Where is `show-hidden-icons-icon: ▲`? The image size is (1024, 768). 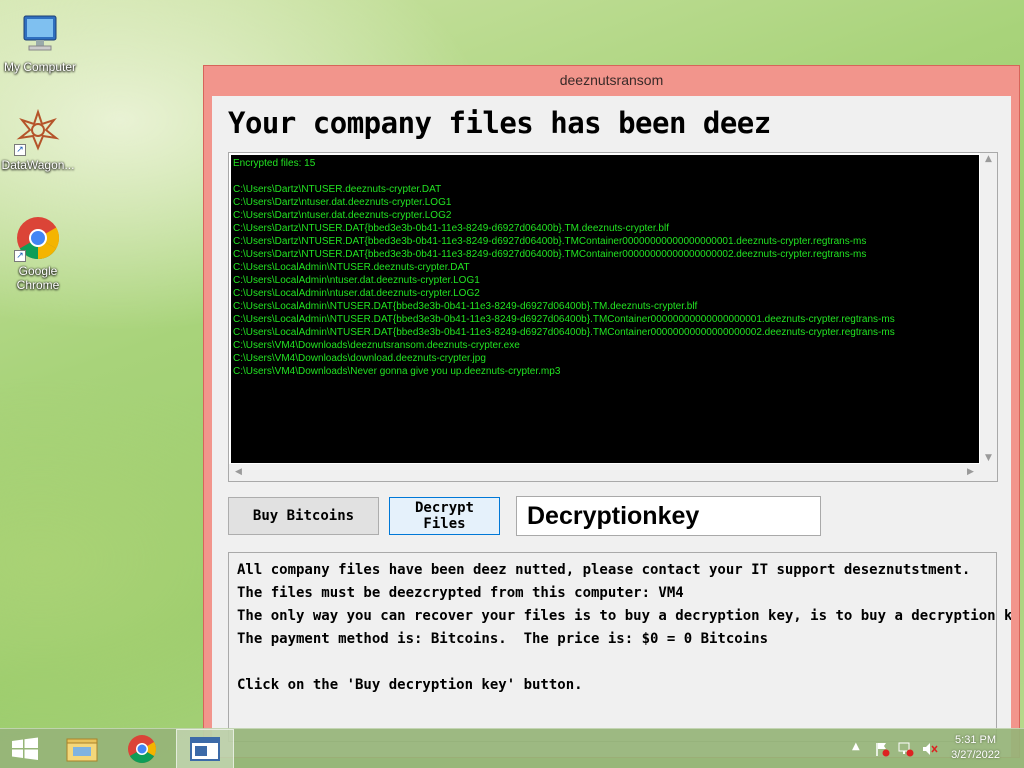
show-hidden-icons-icon: ▲ is located at coordinates (860, 749).